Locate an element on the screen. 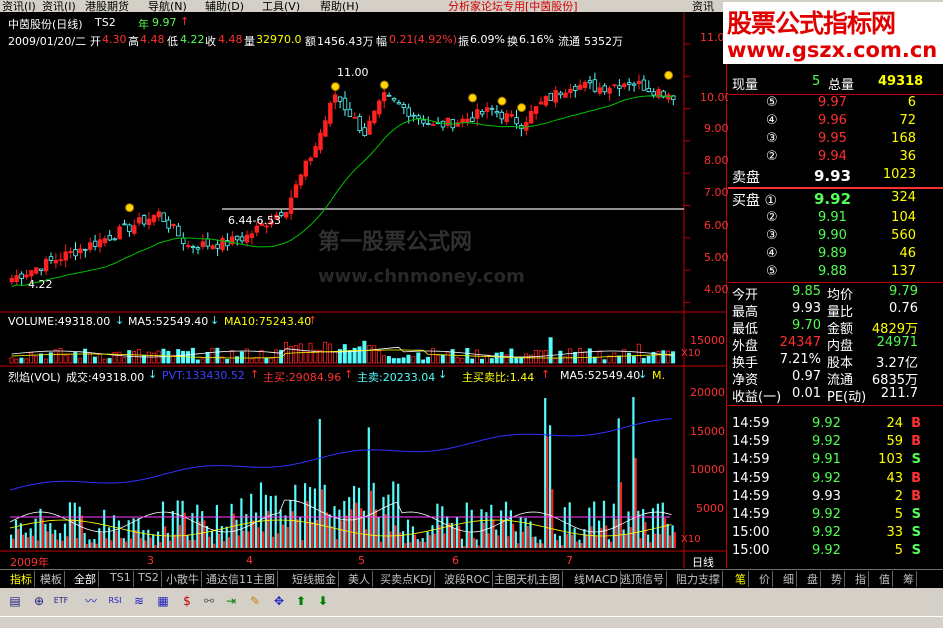 The height and width of the screenshot is (628, 943). stat-value: 7.21% is located at coordinates (800, 359).